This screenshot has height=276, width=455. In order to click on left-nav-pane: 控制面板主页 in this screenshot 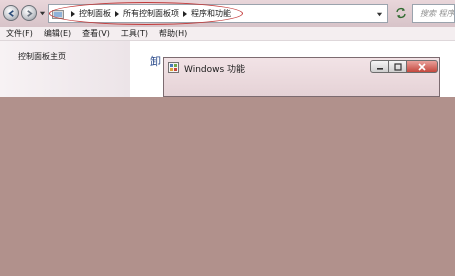, I will do `click(65, 69)`.